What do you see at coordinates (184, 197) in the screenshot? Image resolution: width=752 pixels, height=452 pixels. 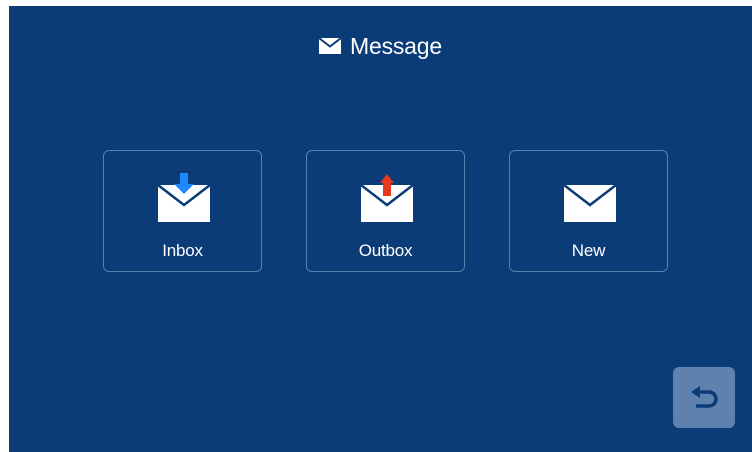 I see `envelope-arrow-down-icon` at bounding box center [184, 197].